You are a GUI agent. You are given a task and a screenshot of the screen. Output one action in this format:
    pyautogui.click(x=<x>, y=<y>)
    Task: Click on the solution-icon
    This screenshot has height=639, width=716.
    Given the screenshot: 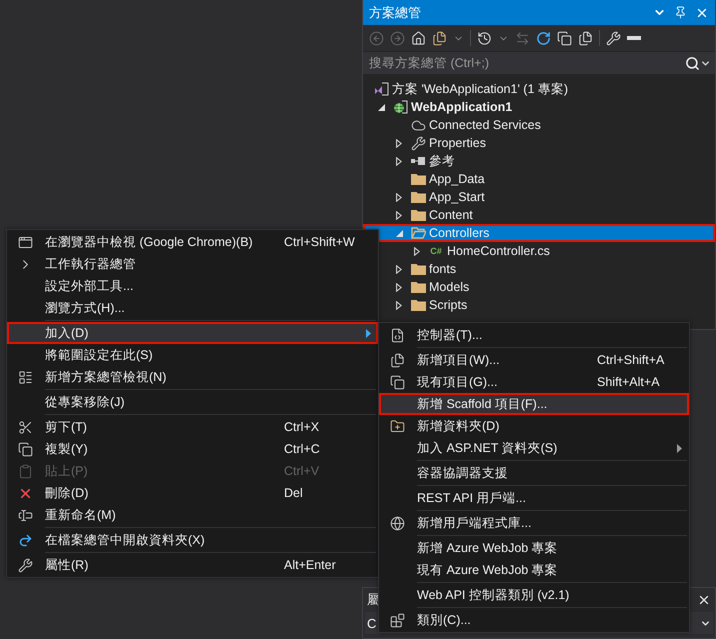 What is the action you would take?
    pyautogui.click(x=381, y=89)
    